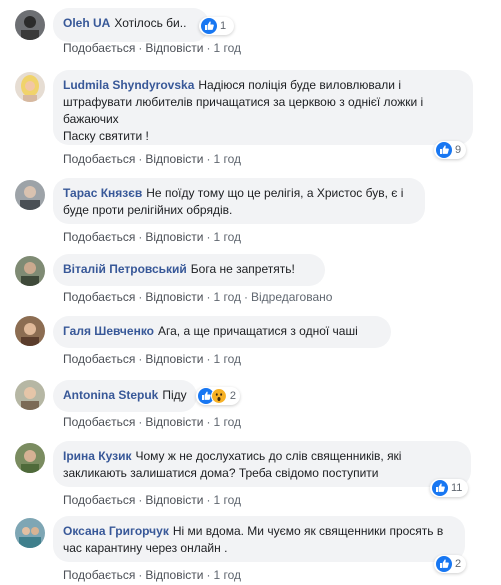  Describe the element at coordinates (242, 269) in the screenshot. I see `comment-text: Бога не запретять!` at that location.